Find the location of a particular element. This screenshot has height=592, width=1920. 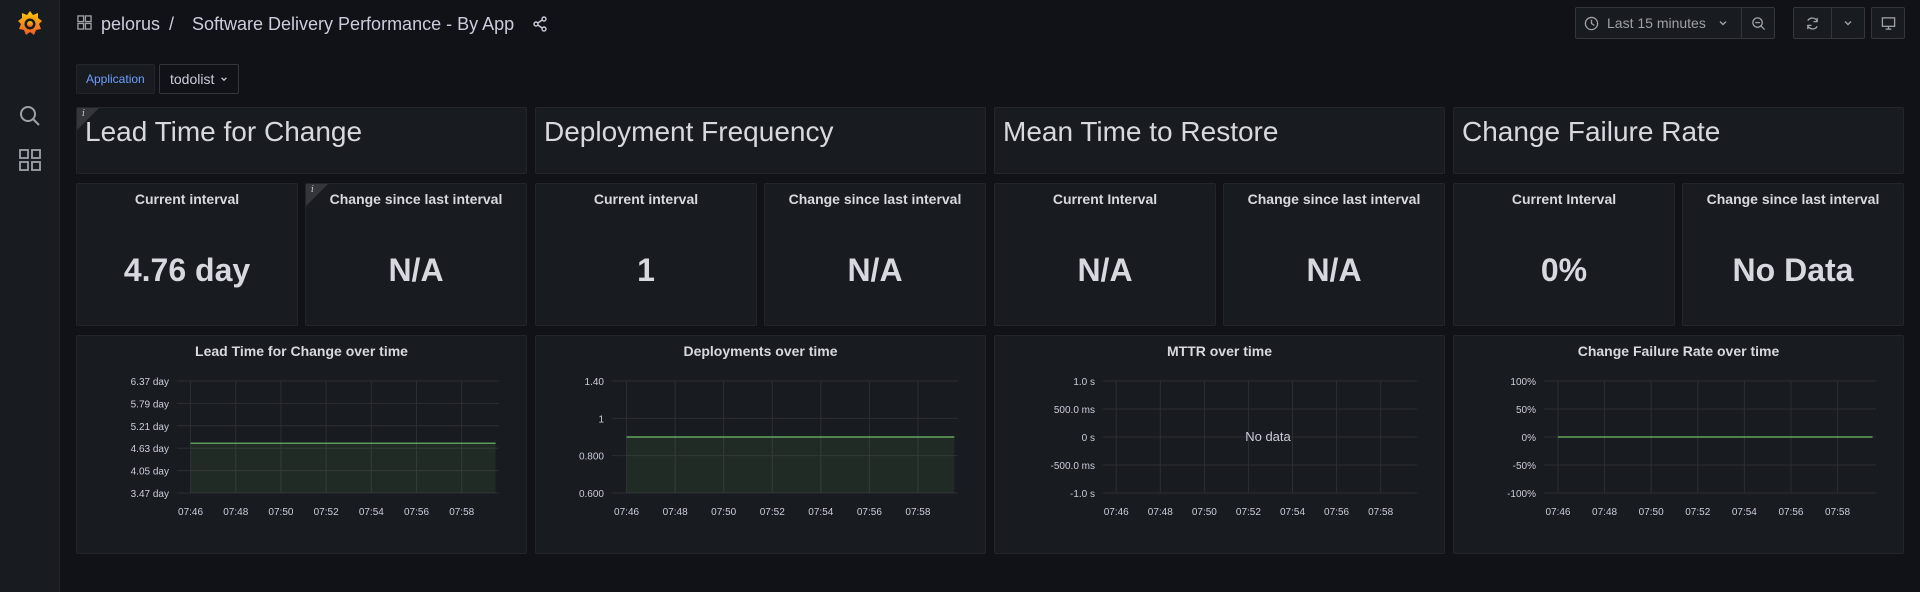

y-tick-label: 1.40 is located at coordinates (595, 382).